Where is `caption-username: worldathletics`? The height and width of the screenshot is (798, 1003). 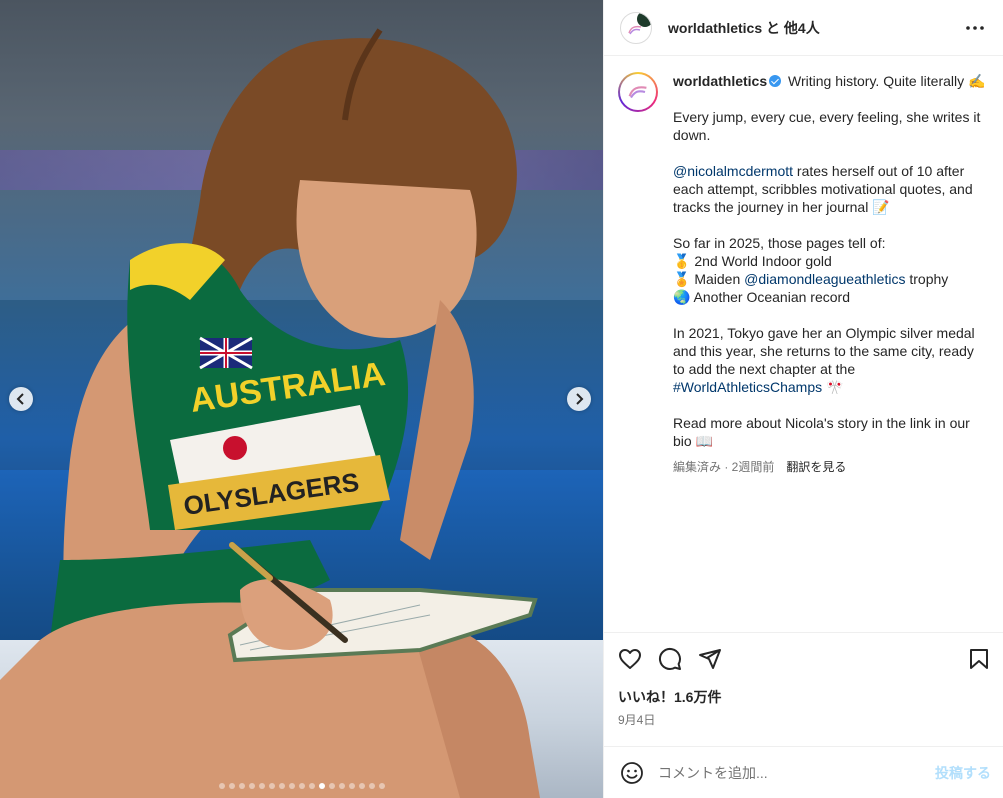 caption-username: worldathletics is located at coordinates (720, 81).